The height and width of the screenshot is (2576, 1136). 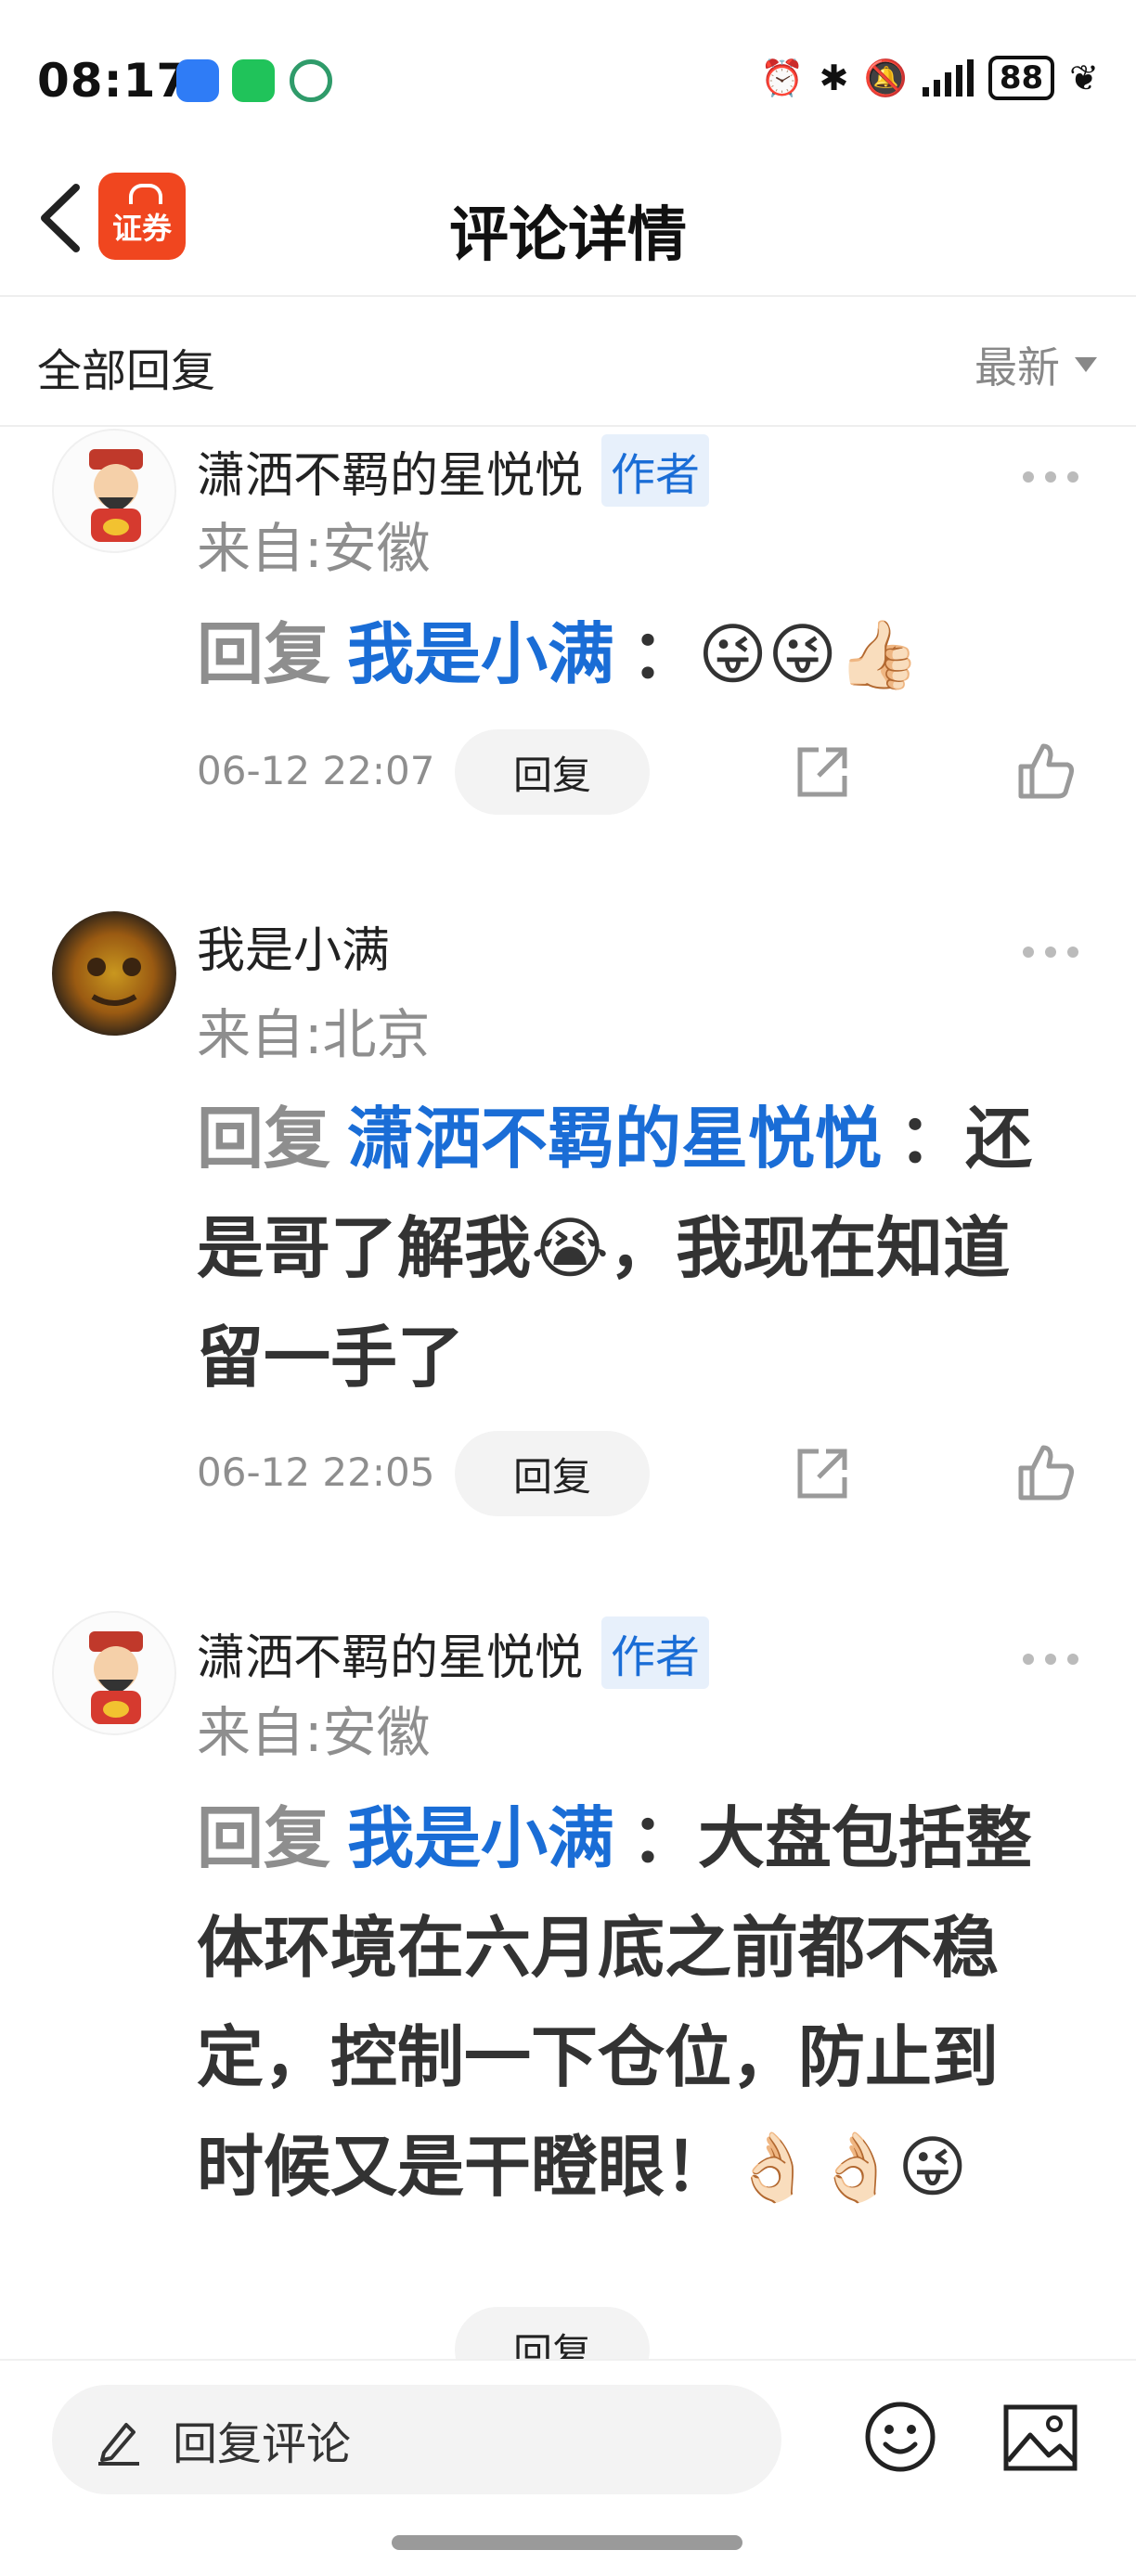 I want to click on bluetooth-icon: ✱, so click(x=834, y=78).